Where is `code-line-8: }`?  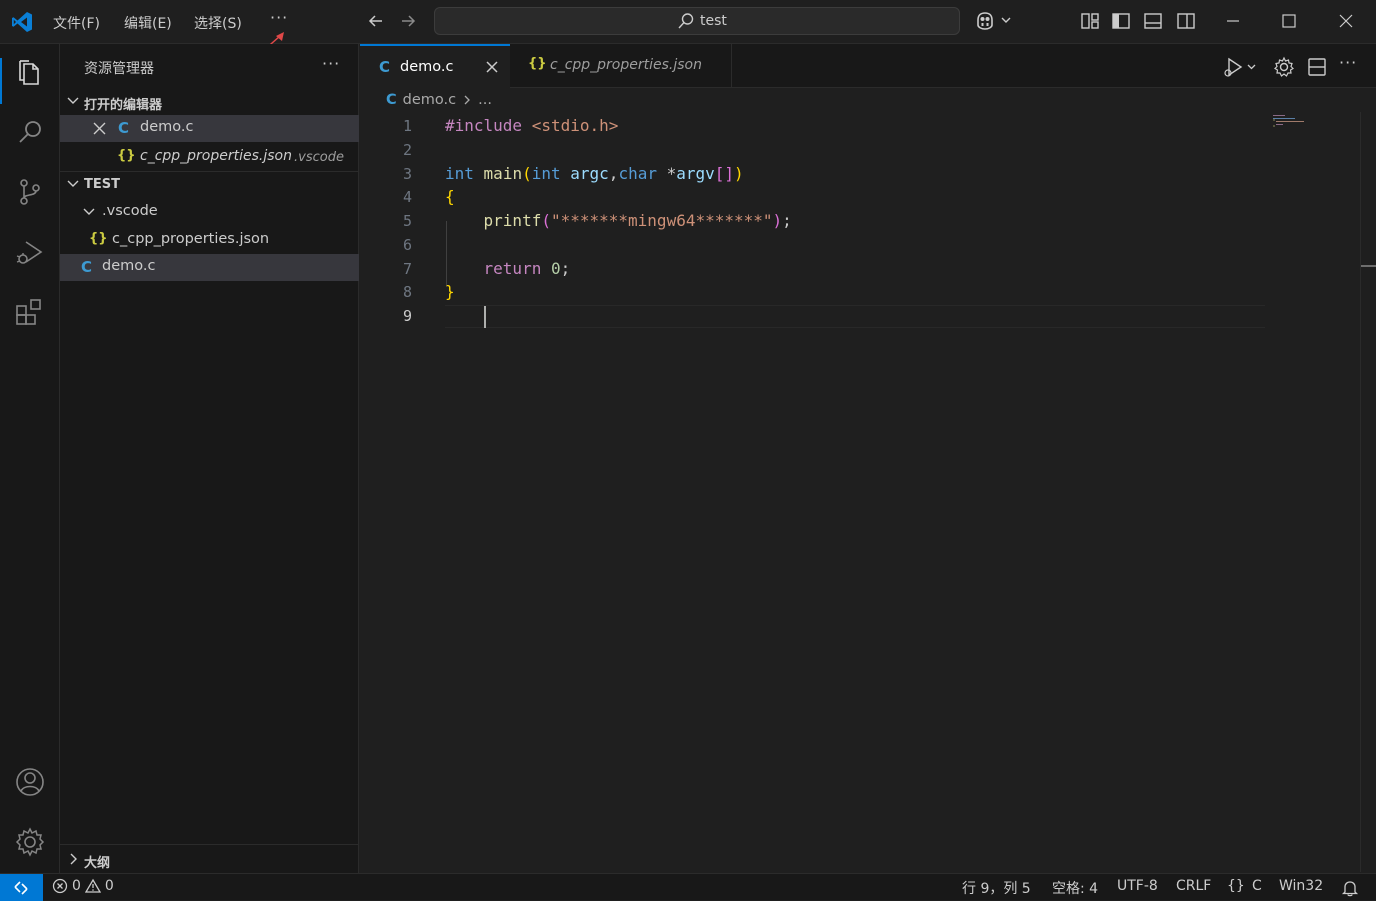
code-line-8: } is located at coordinates (450, 291).